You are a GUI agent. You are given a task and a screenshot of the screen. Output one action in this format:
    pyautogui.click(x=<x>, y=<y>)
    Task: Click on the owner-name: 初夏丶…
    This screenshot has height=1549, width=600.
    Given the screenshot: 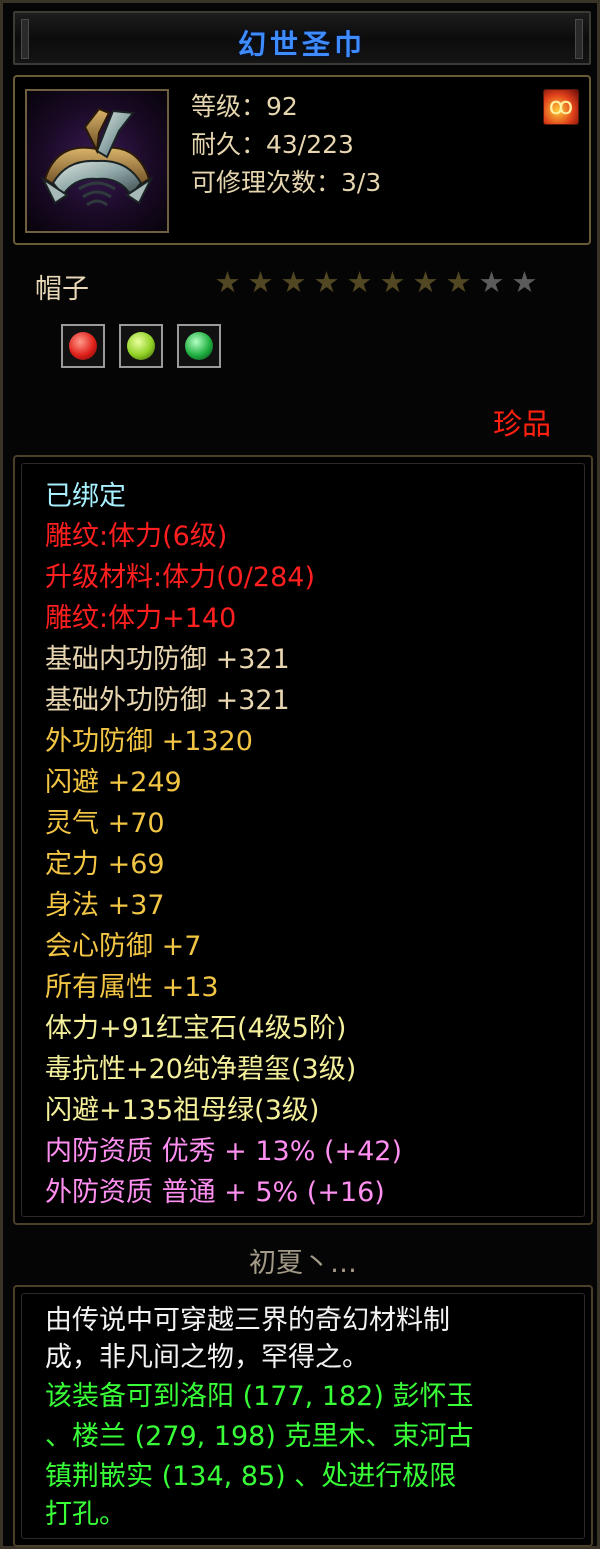 What is the action you would take?
    pyautogui.click(x=303, y=1263)
    